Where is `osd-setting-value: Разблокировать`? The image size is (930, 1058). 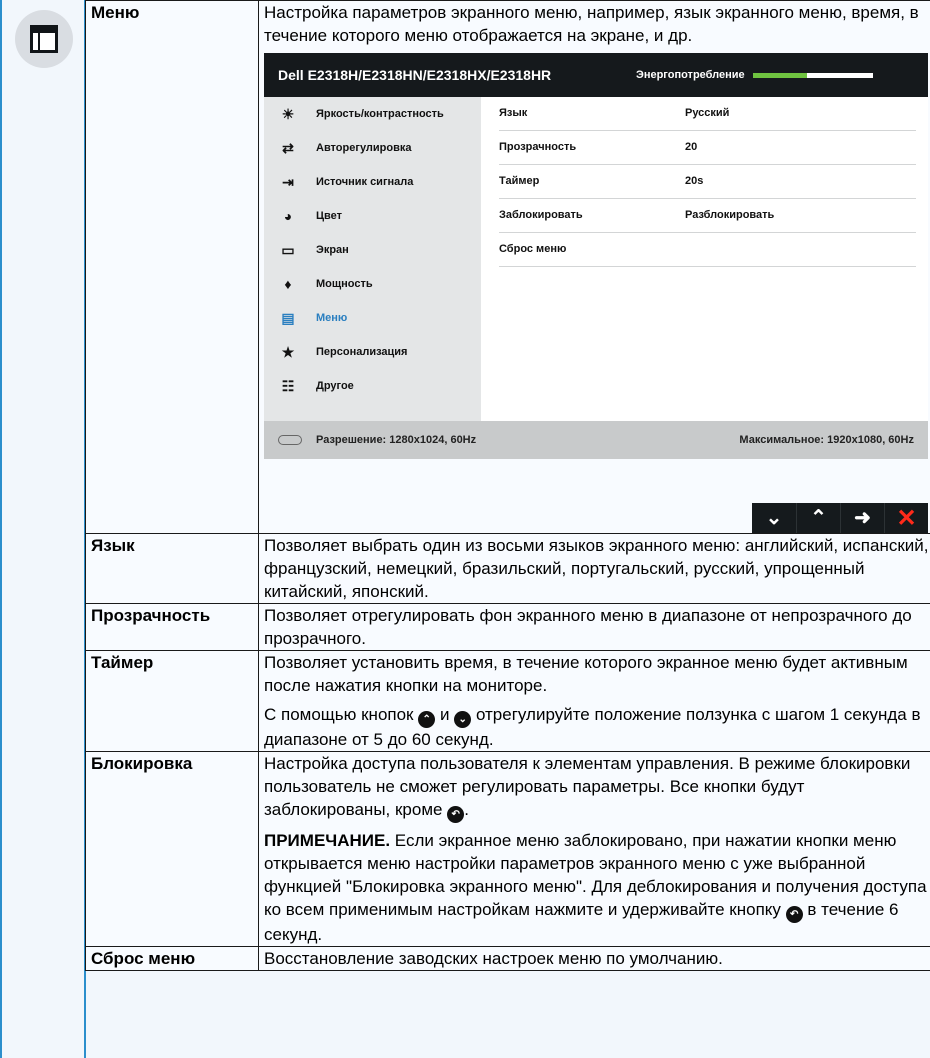
osd-setting-value: Разблокировать is located at coordinates (730, 215).